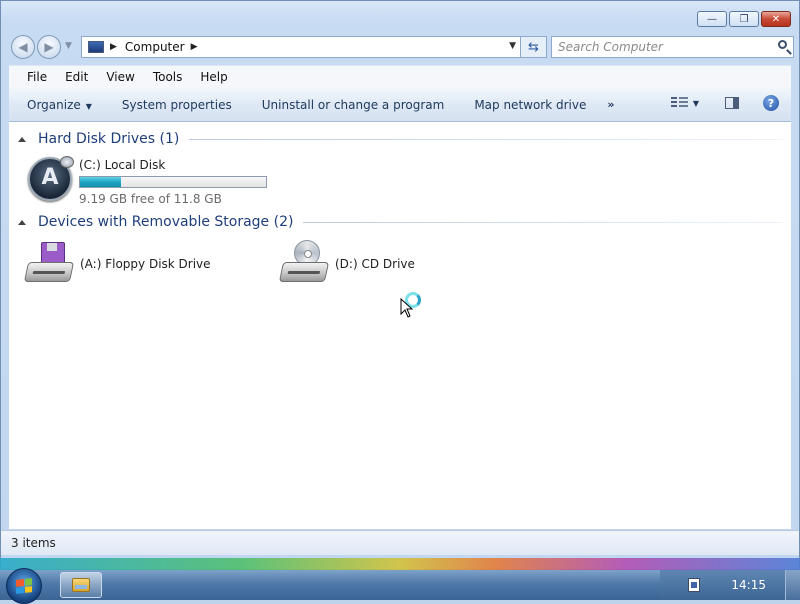  What do you see at coordinates (100, 182) in the screenshot?
I see `drive-c-usage-fill` at bounding box center [100, 182].